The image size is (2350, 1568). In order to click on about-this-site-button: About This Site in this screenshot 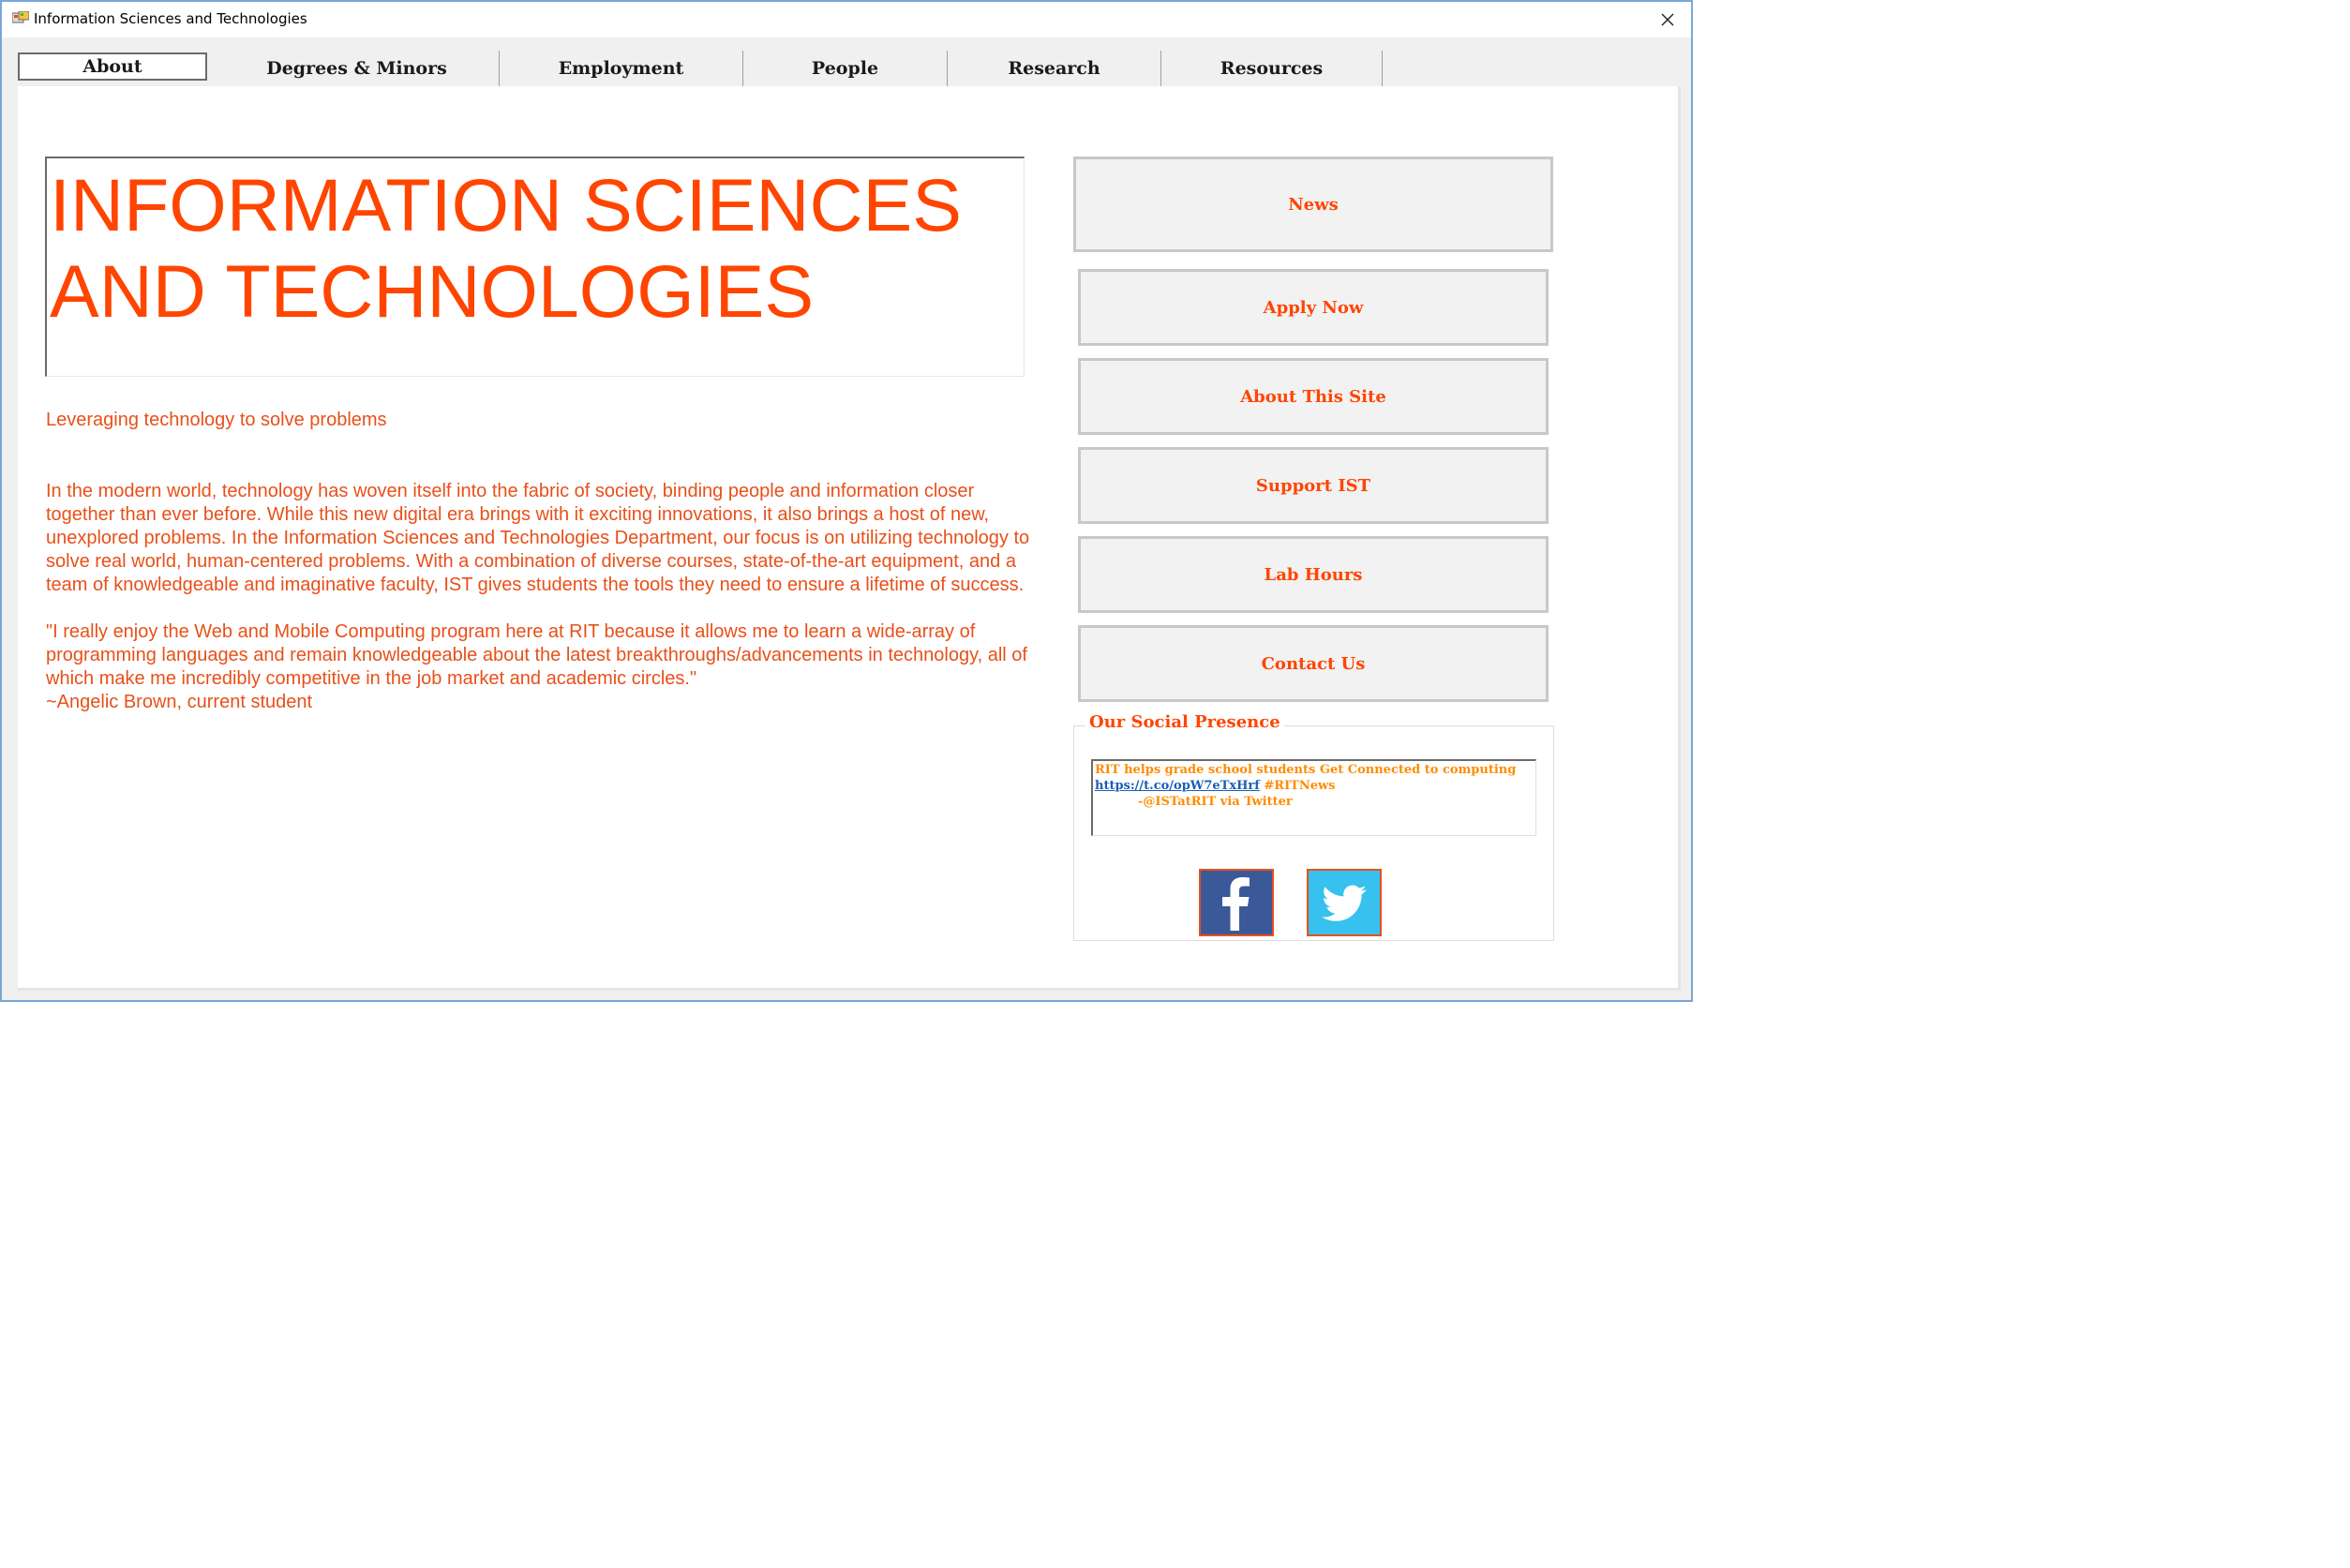, I will do `click(1313, 397)`.